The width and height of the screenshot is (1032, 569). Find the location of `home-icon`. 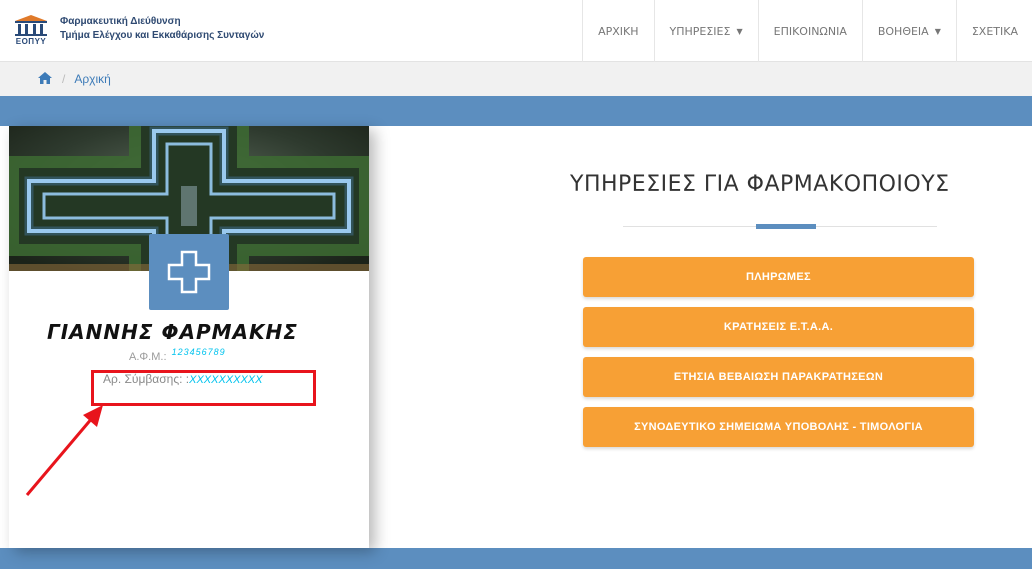

home-icon is located at coordinates (45, 79).